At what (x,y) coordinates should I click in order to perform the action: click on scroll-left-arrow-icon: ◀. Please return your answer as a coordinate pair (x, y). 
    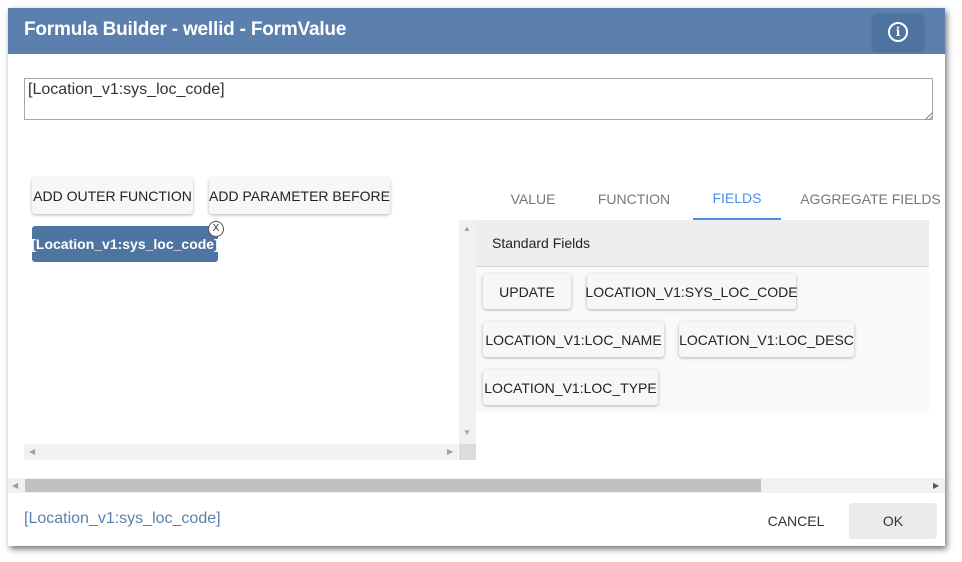
    Looking at the image, I should click on (32, 451).